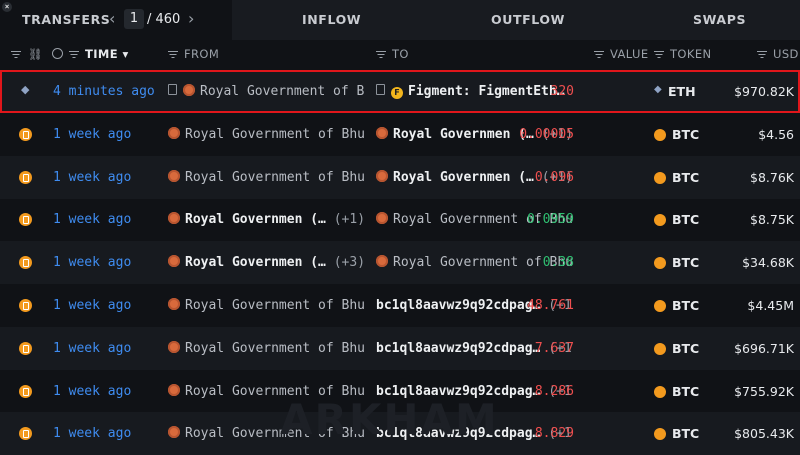  What do you see at coordinates (19, 54) in the screenshot?
I see `chain-filter-icon` at bounding box center [19, 54].